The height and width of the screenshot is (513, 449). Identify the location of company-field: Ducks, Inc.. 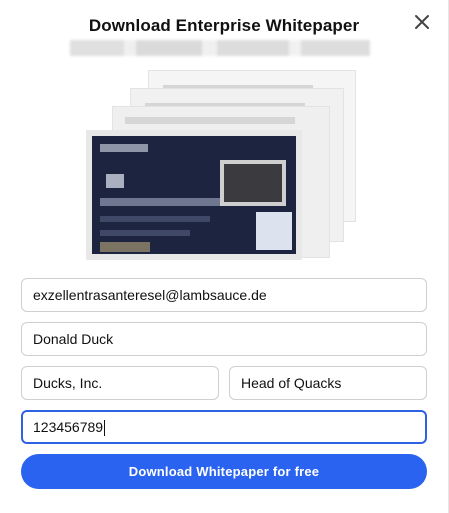
(120, 383).